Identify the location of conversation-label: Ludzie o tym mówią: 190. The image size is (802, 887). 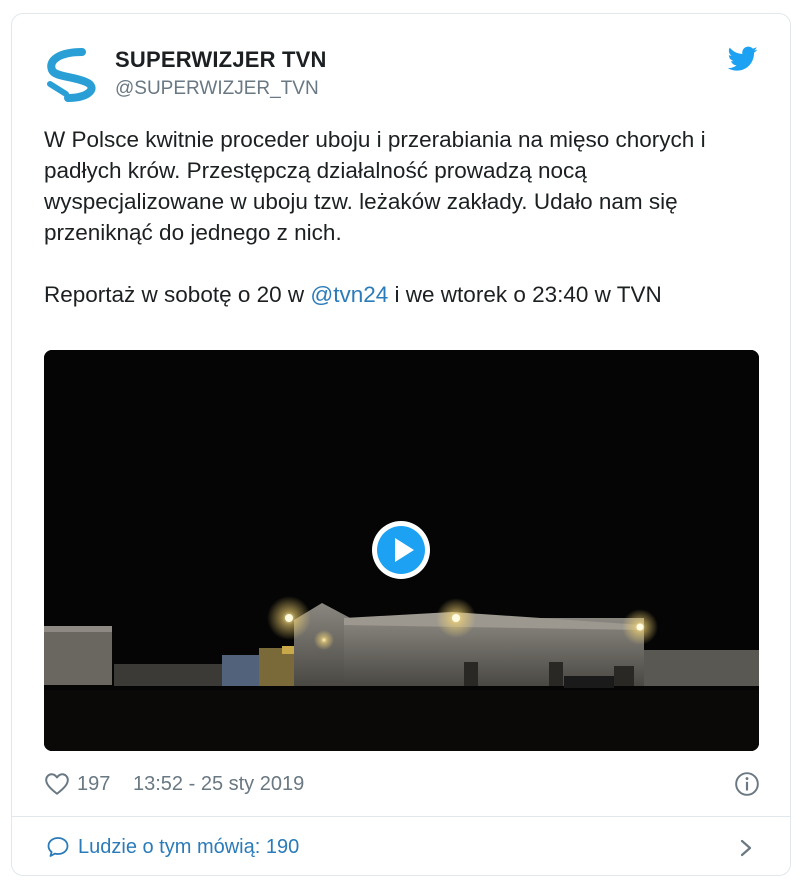
(189, 847).